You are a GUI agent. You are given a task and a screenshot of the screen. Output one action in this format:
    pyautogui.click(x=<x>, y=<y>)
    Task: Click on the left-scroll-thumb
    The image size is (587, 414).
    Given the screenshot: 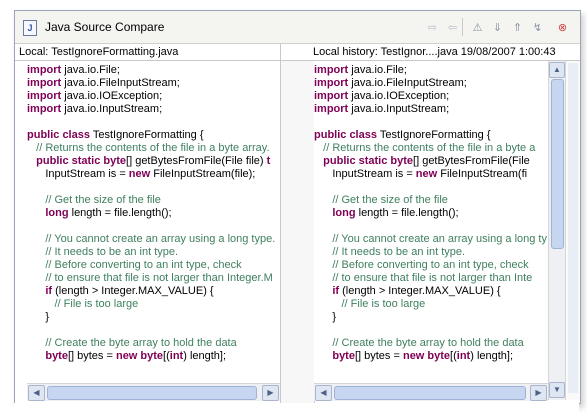 What is the action you would take?
    pyautogui.click(x=152, y=393)
    